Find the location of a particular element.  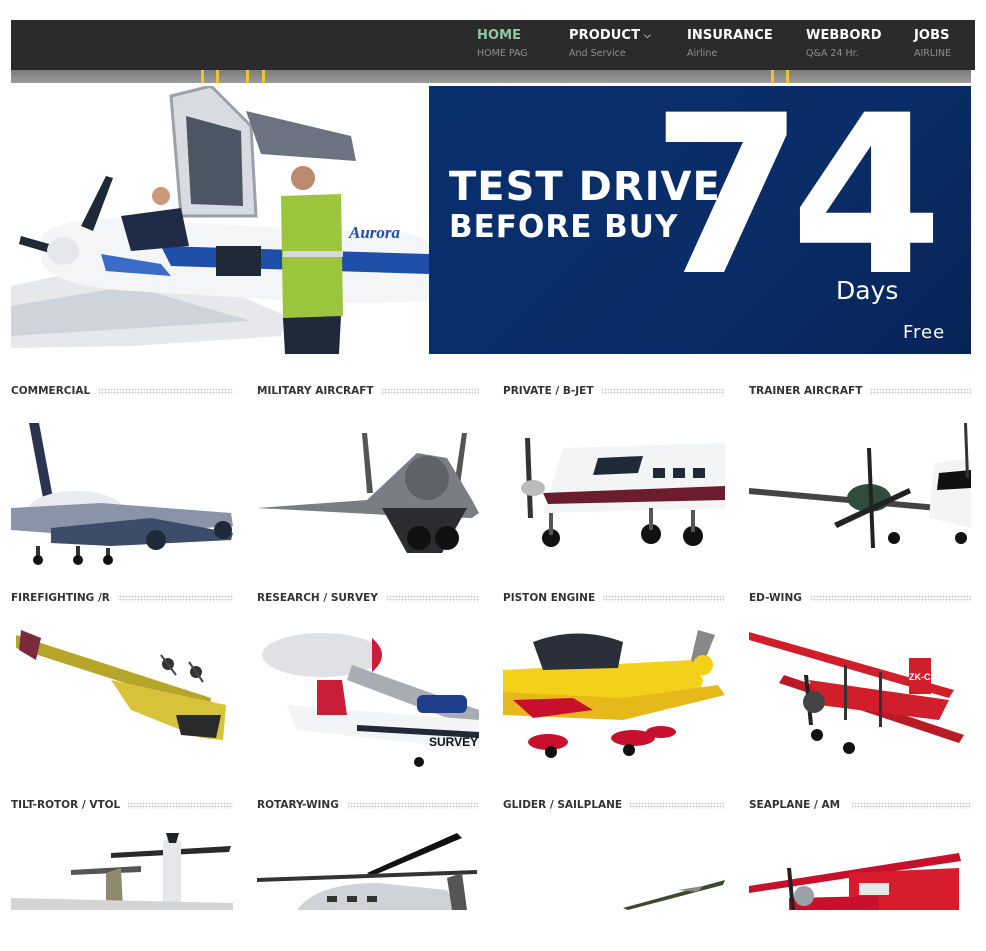

nav-item-home: HOME HOME PAG is located at coordinates (502, 43).